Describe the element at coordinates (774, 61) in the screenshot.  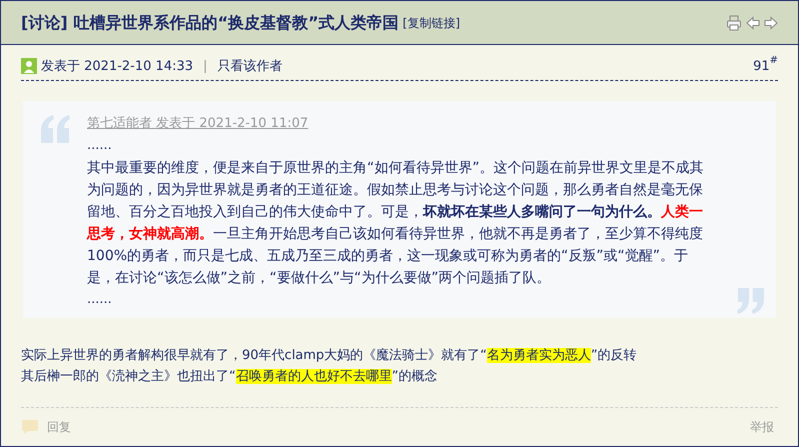
I see `floor-mark: #` at that location.